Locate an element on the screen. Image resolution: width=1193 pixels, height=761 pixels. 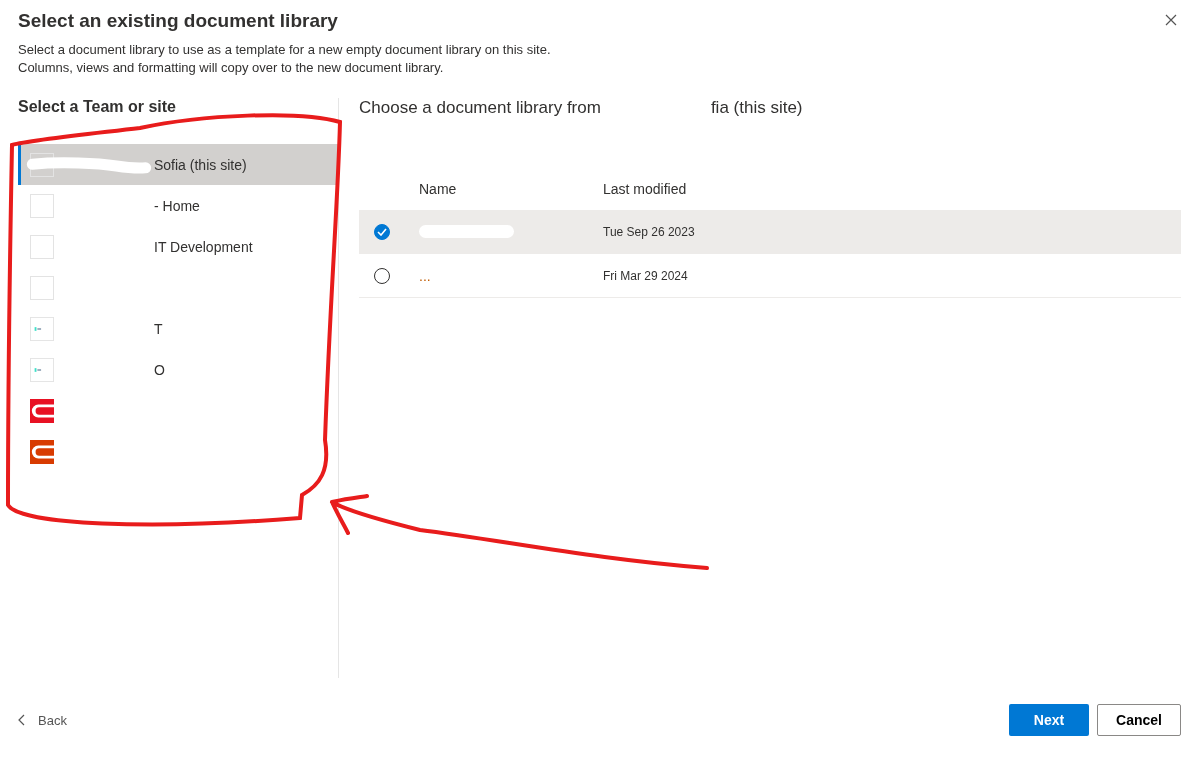
site-name: Sofia (this site) is located at coordinates (200, 164).